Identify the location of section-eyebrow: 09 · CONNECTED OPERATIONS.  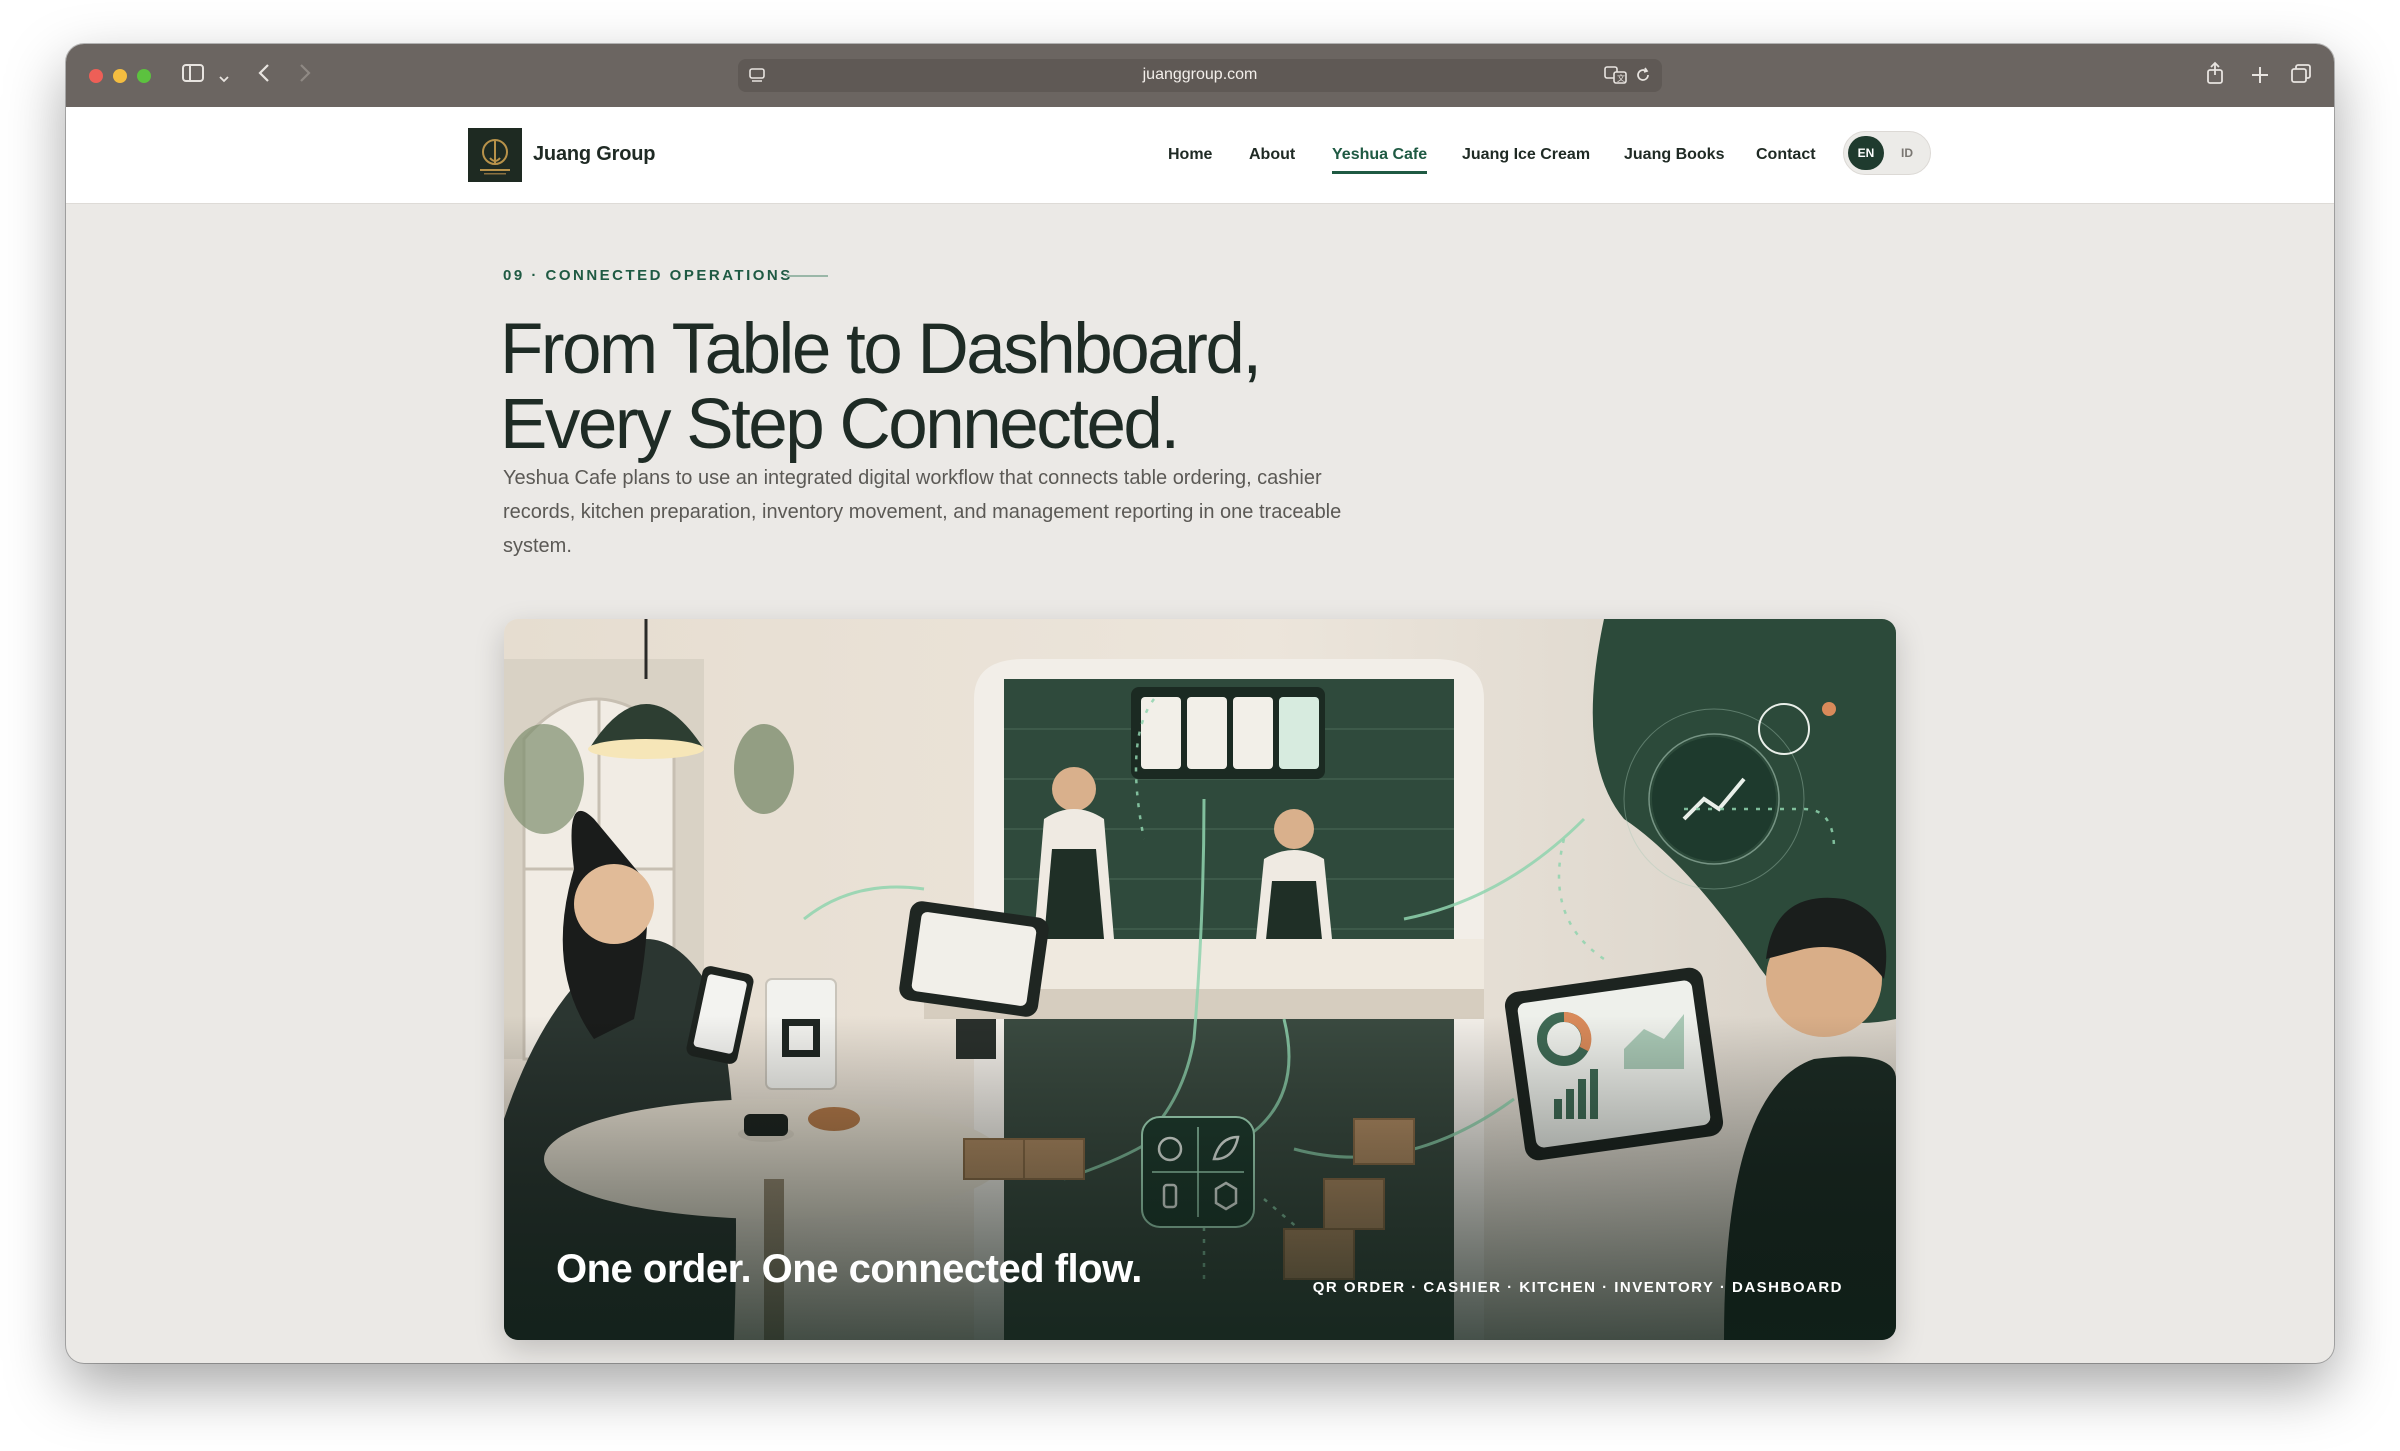
(648, 275).